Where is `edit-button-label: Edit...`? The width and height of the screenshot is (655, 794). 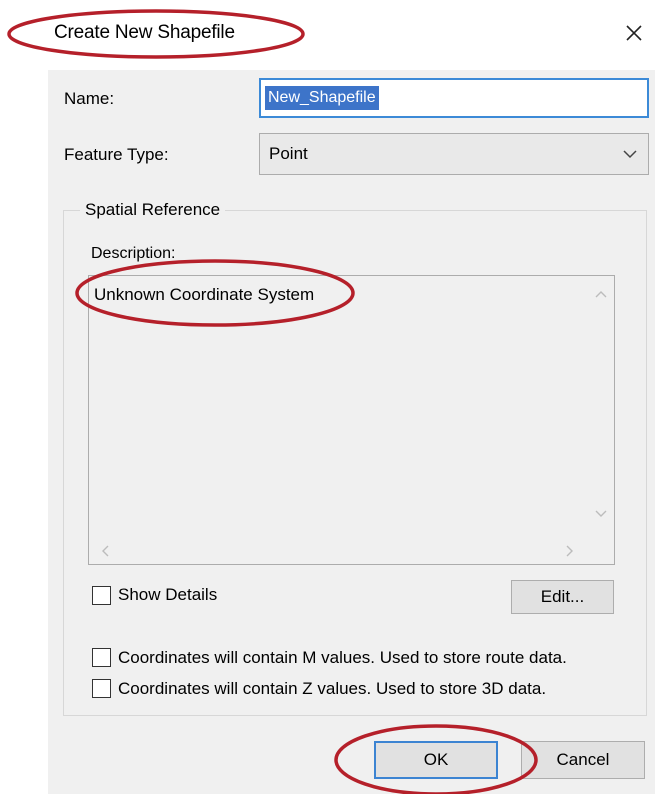
edit-button-label: Edit... is located at coordinates (562, 596).